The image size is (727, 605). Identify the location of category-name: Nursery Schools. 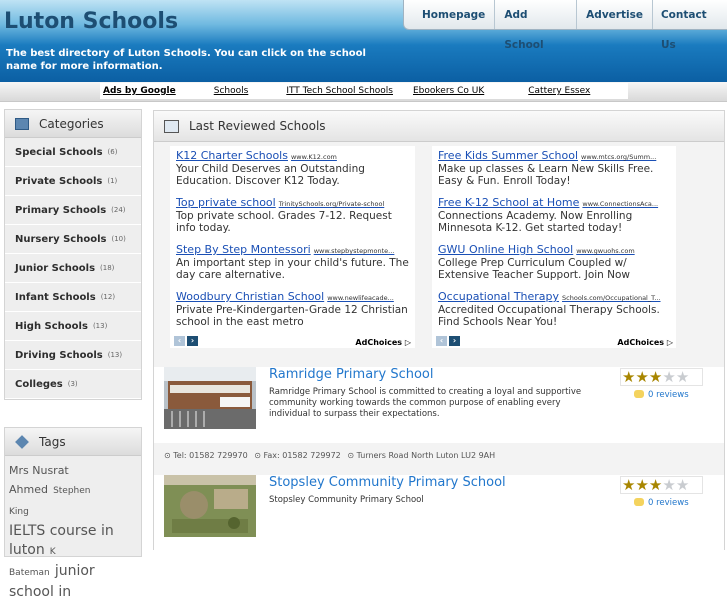
(60, 239).